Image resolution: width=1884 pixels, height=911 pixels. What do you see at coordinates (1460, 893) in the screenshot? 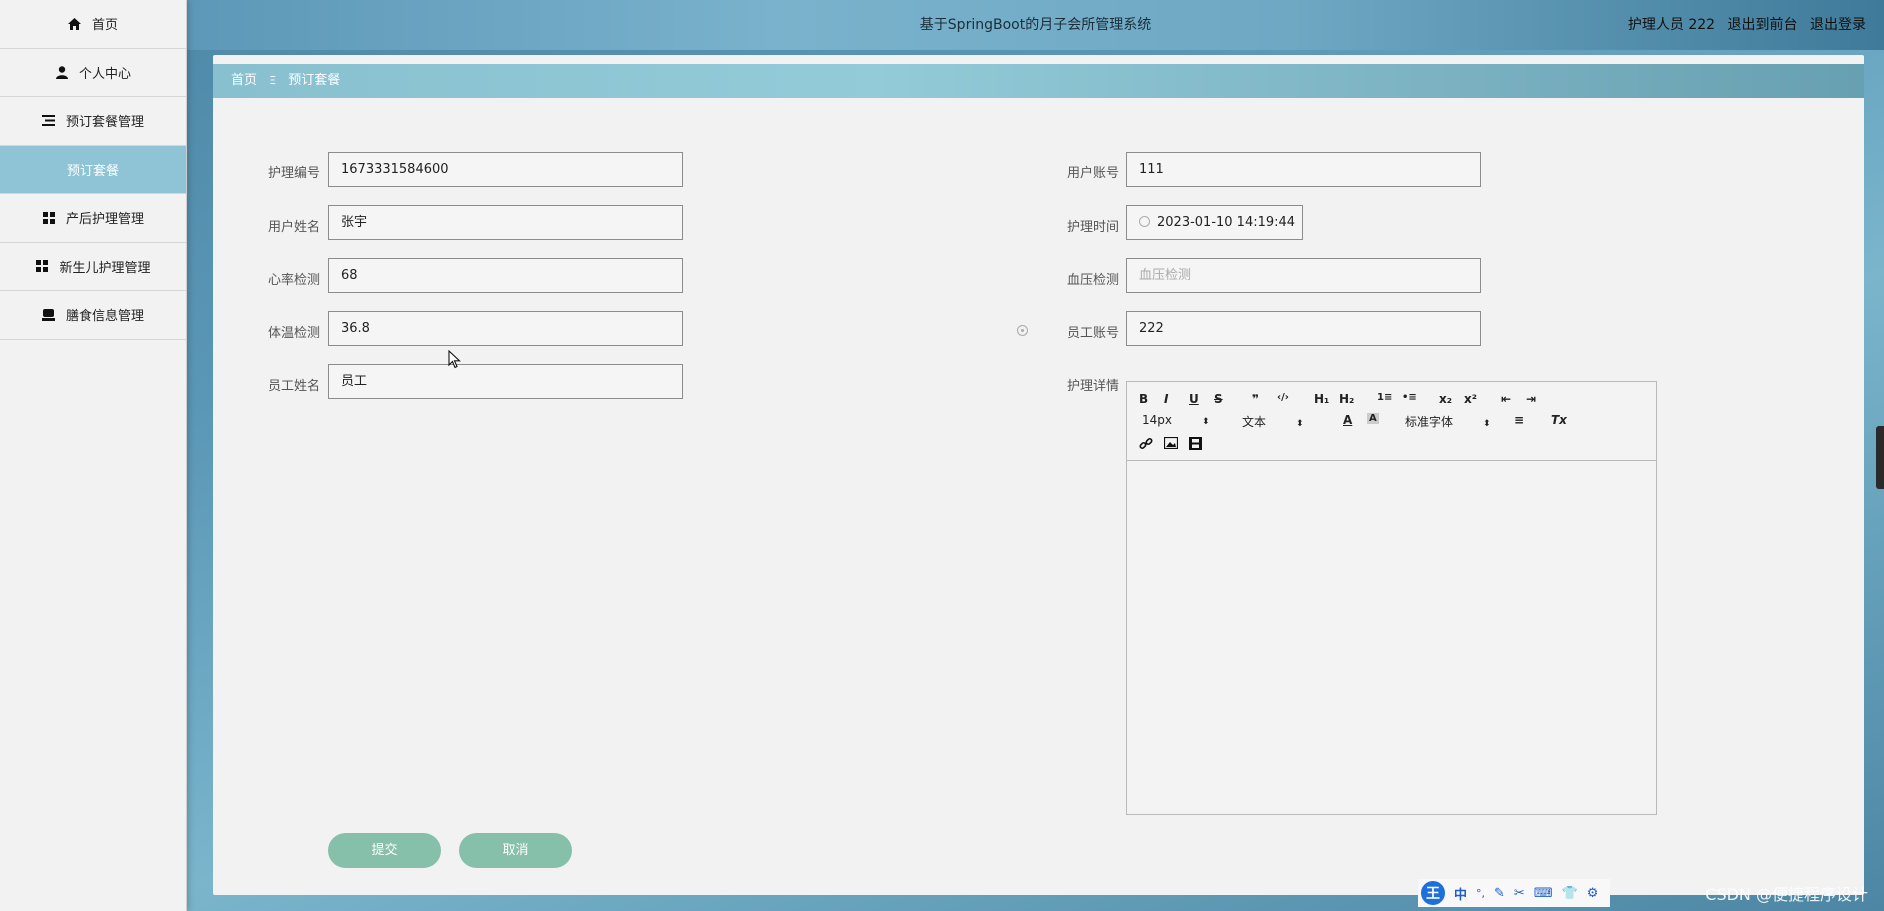
I see `ime-mode-toggle: 中` at bounding box center [1460, 893].